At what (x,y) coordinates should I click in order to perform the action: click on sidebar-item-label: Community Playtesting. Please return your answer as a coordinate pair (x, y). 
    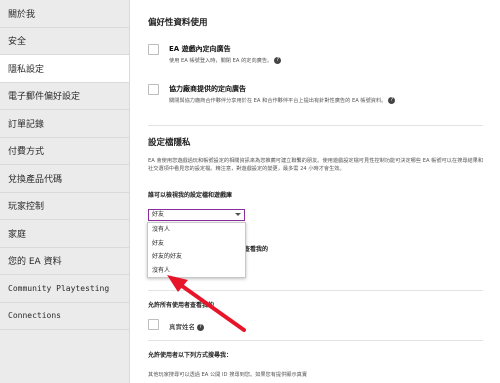
    Looking at the image, I should click on (59, 288).